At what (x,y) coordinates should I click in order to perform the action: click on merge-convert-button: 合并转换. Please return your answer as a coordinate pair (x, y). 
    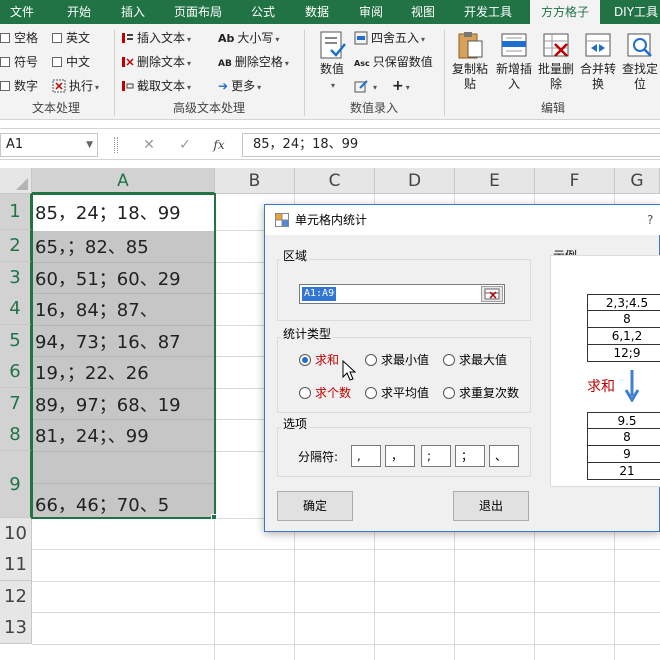
    Looking at the image, I should click on (598, 63).